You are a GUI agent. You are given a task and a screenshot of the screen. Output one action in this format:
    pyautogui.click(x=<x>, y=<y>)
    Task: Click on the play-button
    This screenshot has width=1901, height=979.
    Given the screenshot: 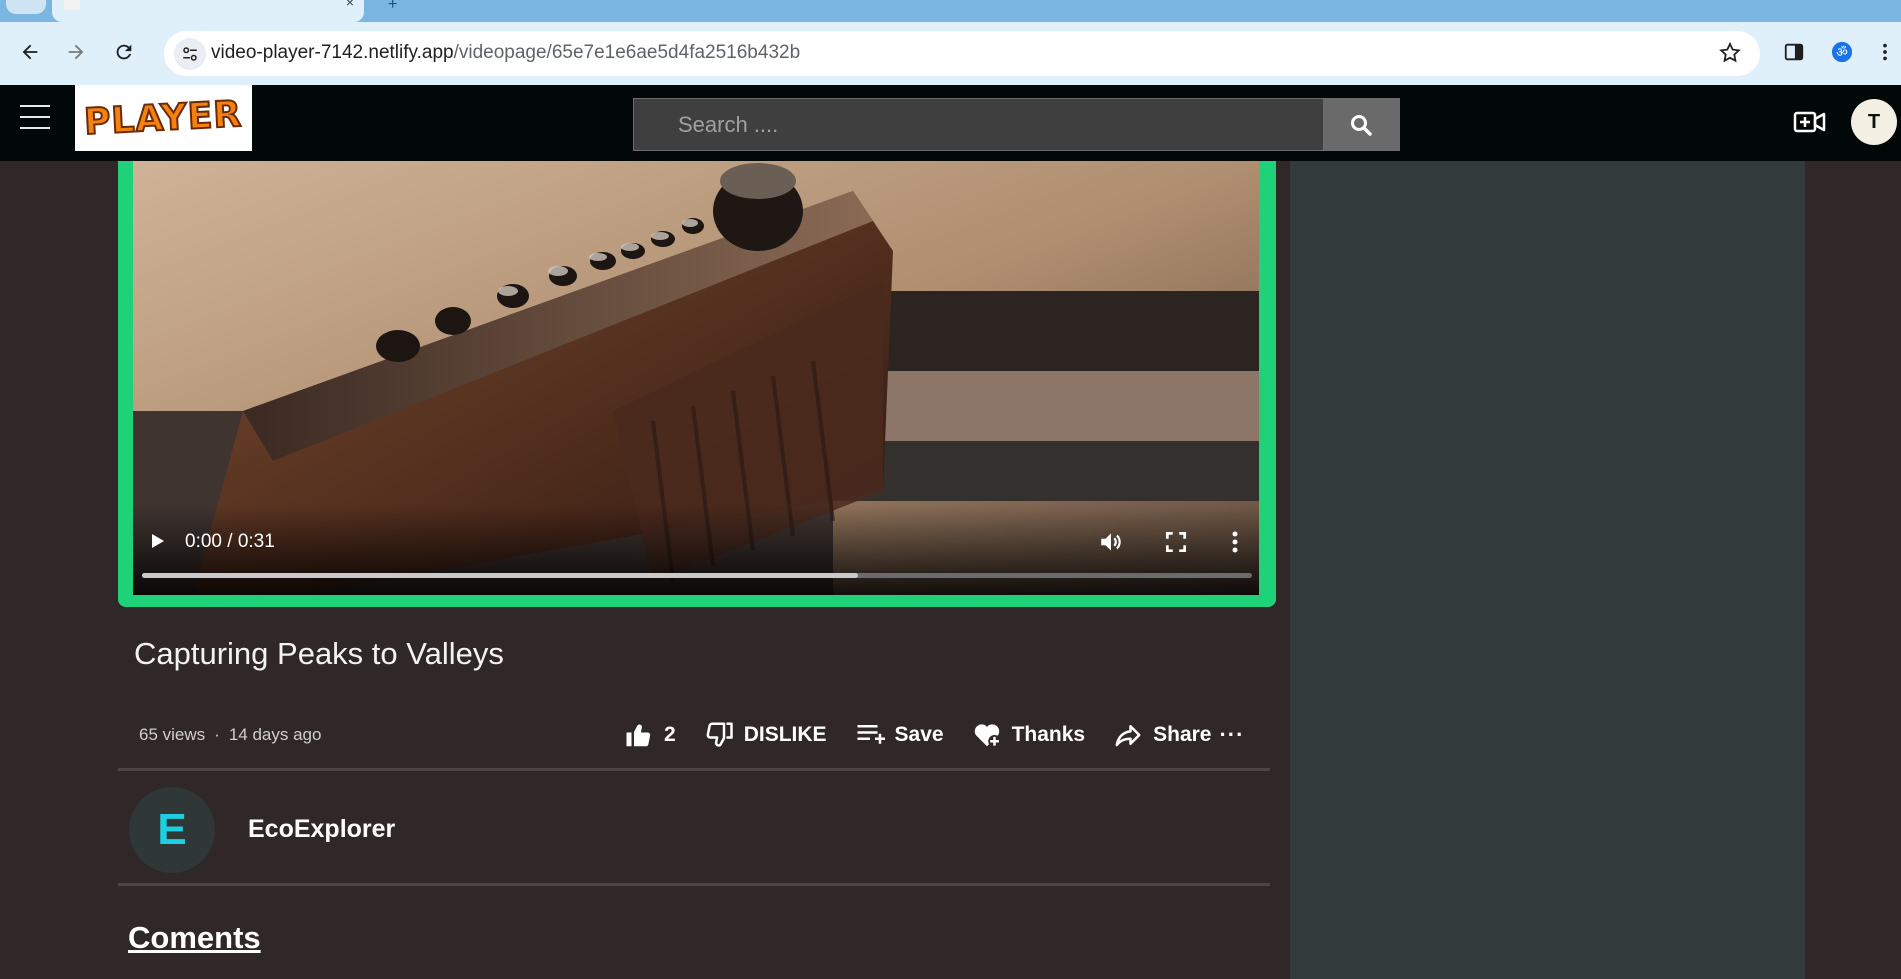 What is the action you would take?
    pyautogui.click(x=157, y=541)
    